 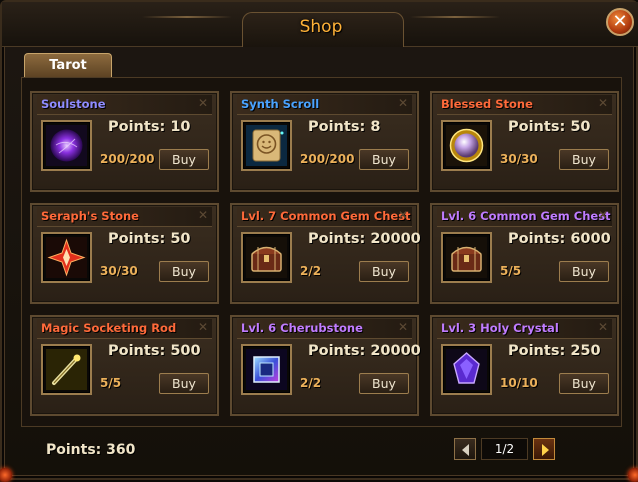 What do you see at coordinates (325, 365) in the screenshot?
I see `item-card: Lvl. 6 Cherubstone ✕ Points: 20000 2/2 Buy` at bounding box center [325, 365].